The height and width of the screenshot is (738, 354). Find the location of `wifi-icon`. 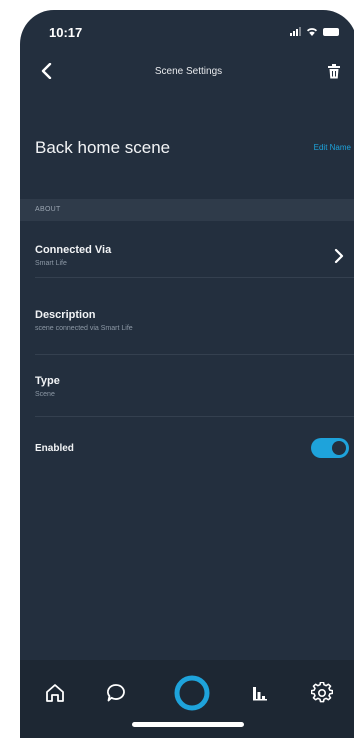

wifi-icon is located at coordinates (312, 32).